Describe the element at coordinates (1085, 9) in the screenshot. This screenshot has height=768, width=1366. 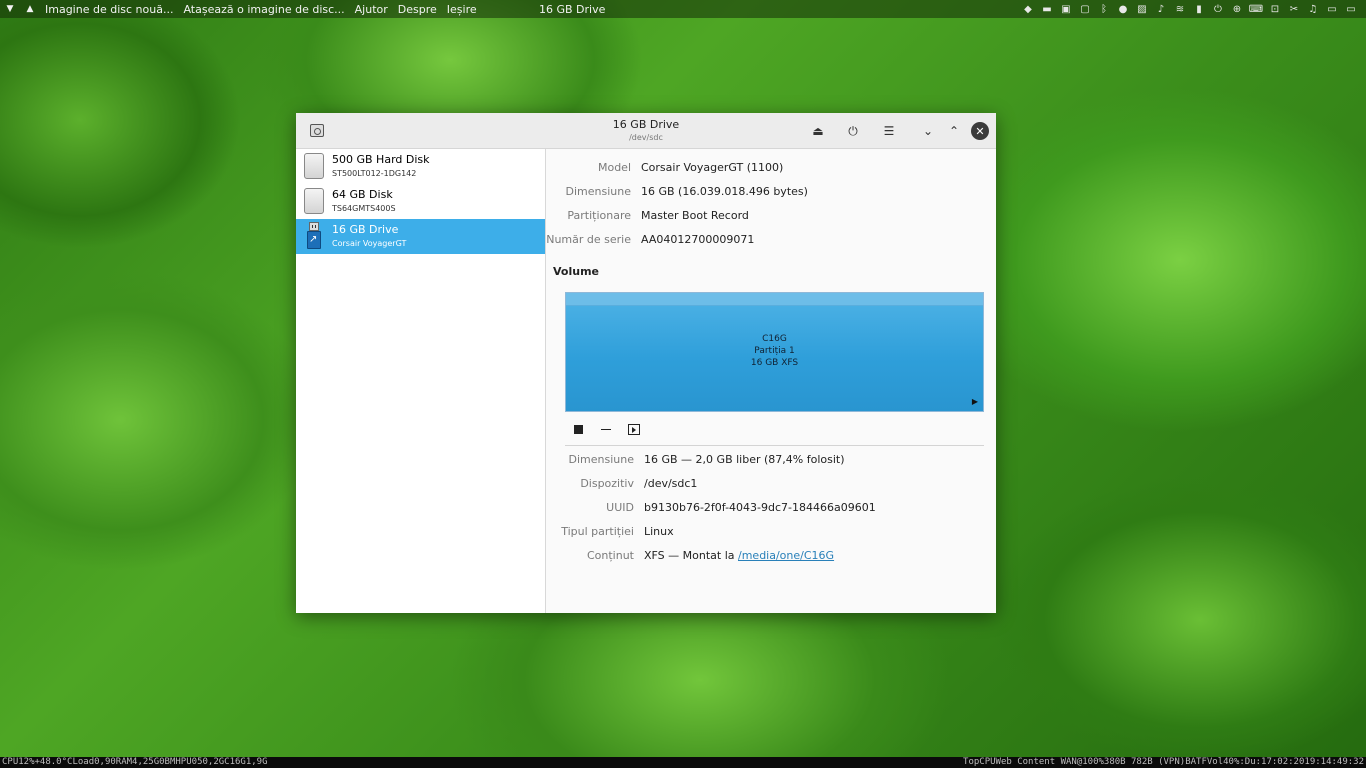
I see `tray-screen-icon: ▢` at that location.